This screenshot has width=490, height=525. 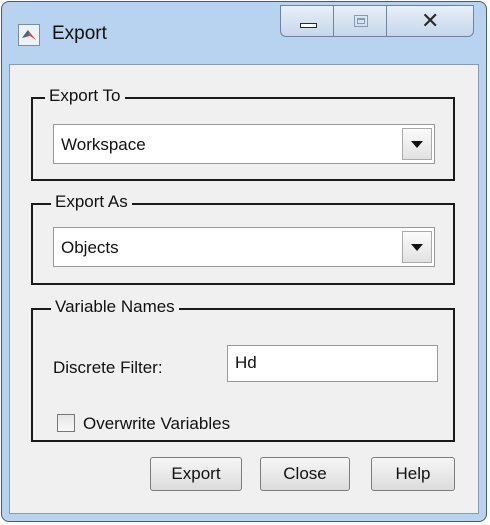 I want to click on overwrite-variables-checkbox, so click(x=66, y=423).